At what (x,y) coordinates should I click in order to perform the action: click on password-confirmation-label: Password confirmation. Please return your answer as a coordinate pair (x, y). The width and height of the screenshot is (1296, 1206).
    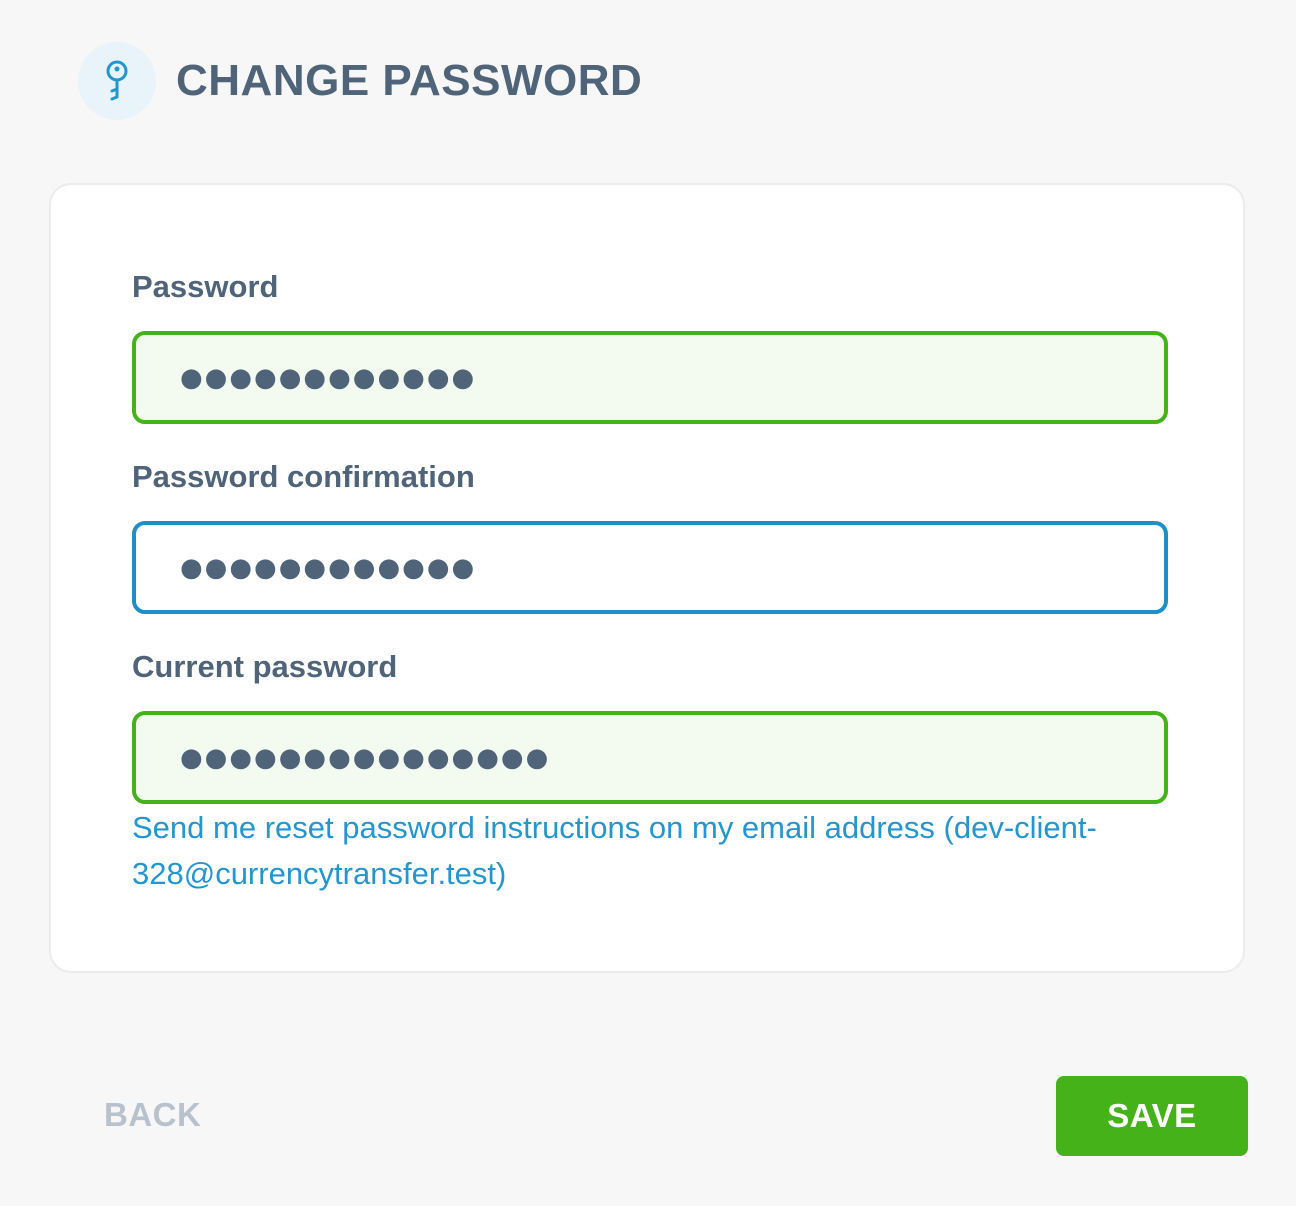
    Looking at the image, I should click on (303, 476).